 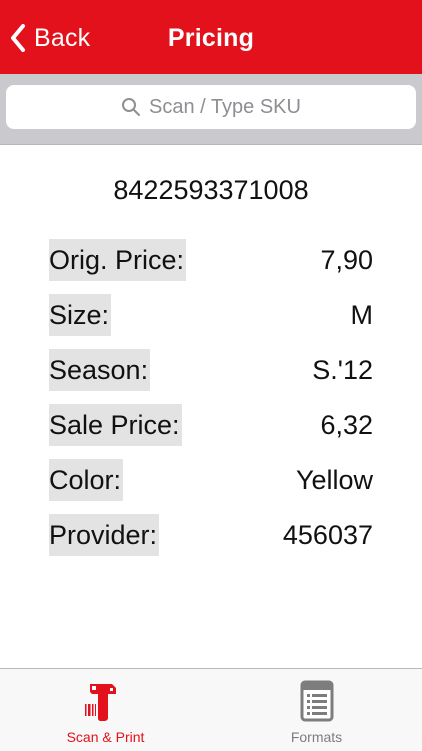 I want to click on barcode-scanner-icon, so click(x=100, y=702).